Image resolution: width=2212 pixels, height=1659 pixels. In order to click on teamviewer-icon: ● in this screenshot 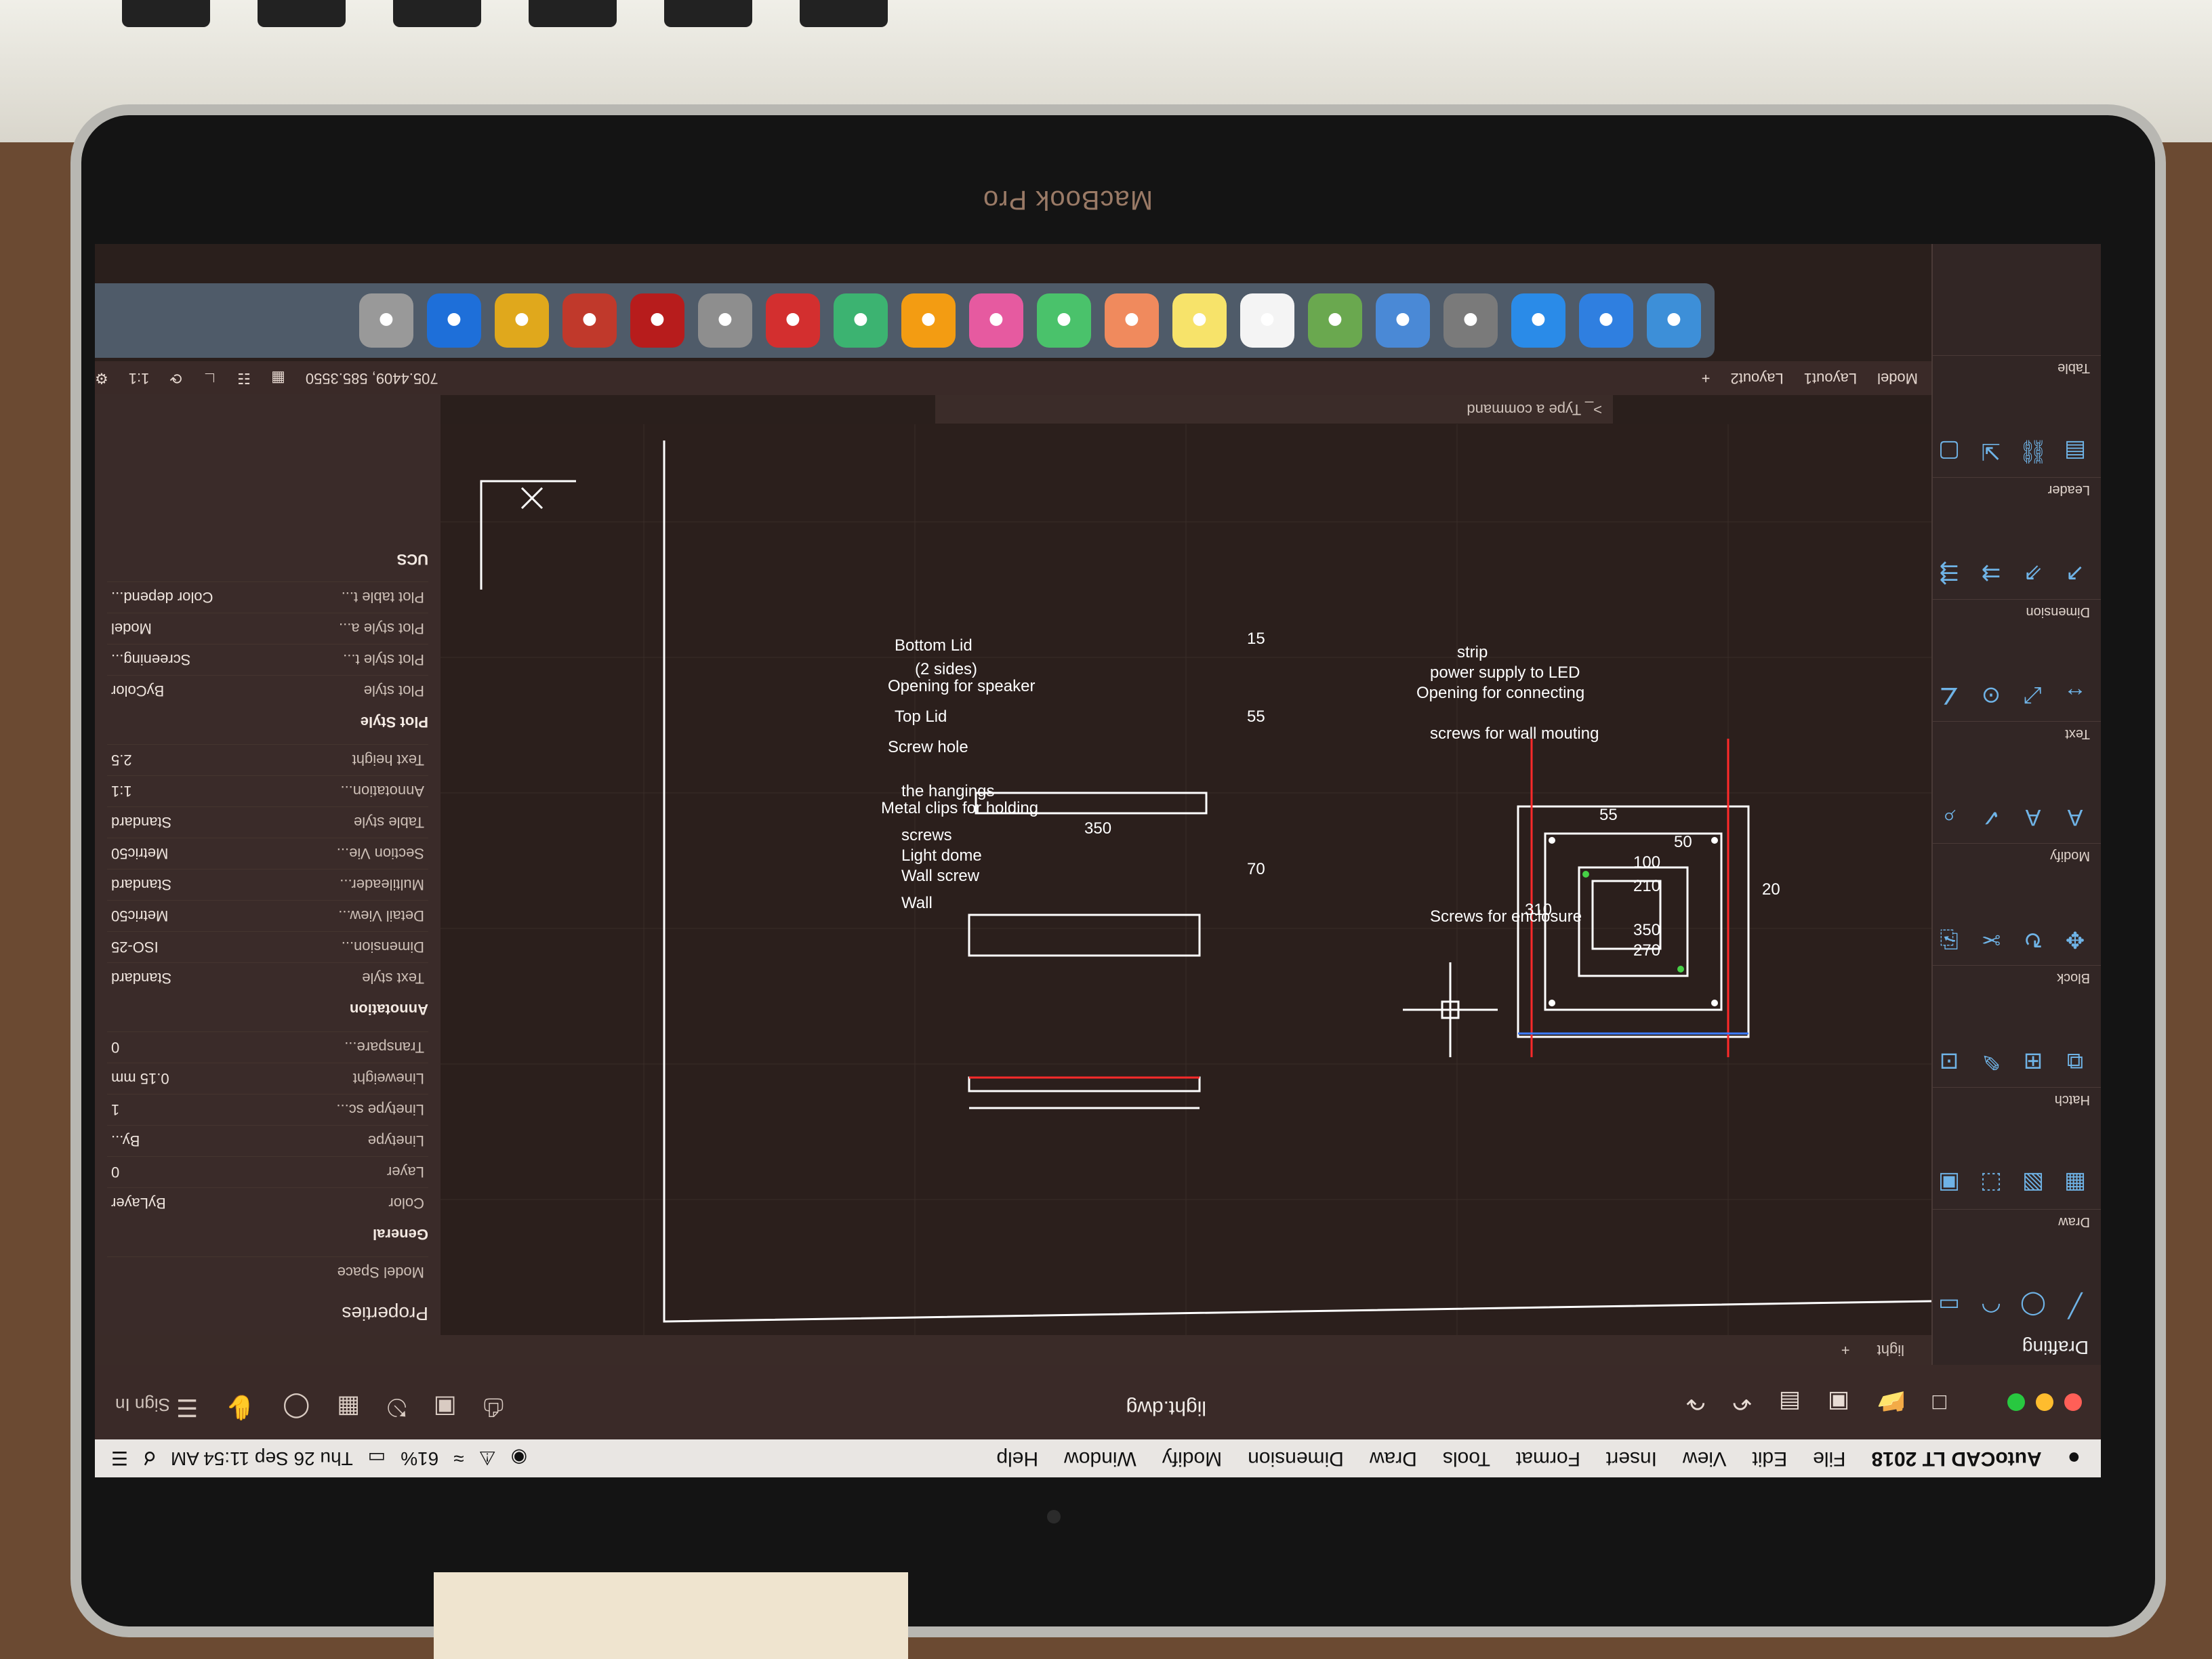, I will do `click(454, 321)`.